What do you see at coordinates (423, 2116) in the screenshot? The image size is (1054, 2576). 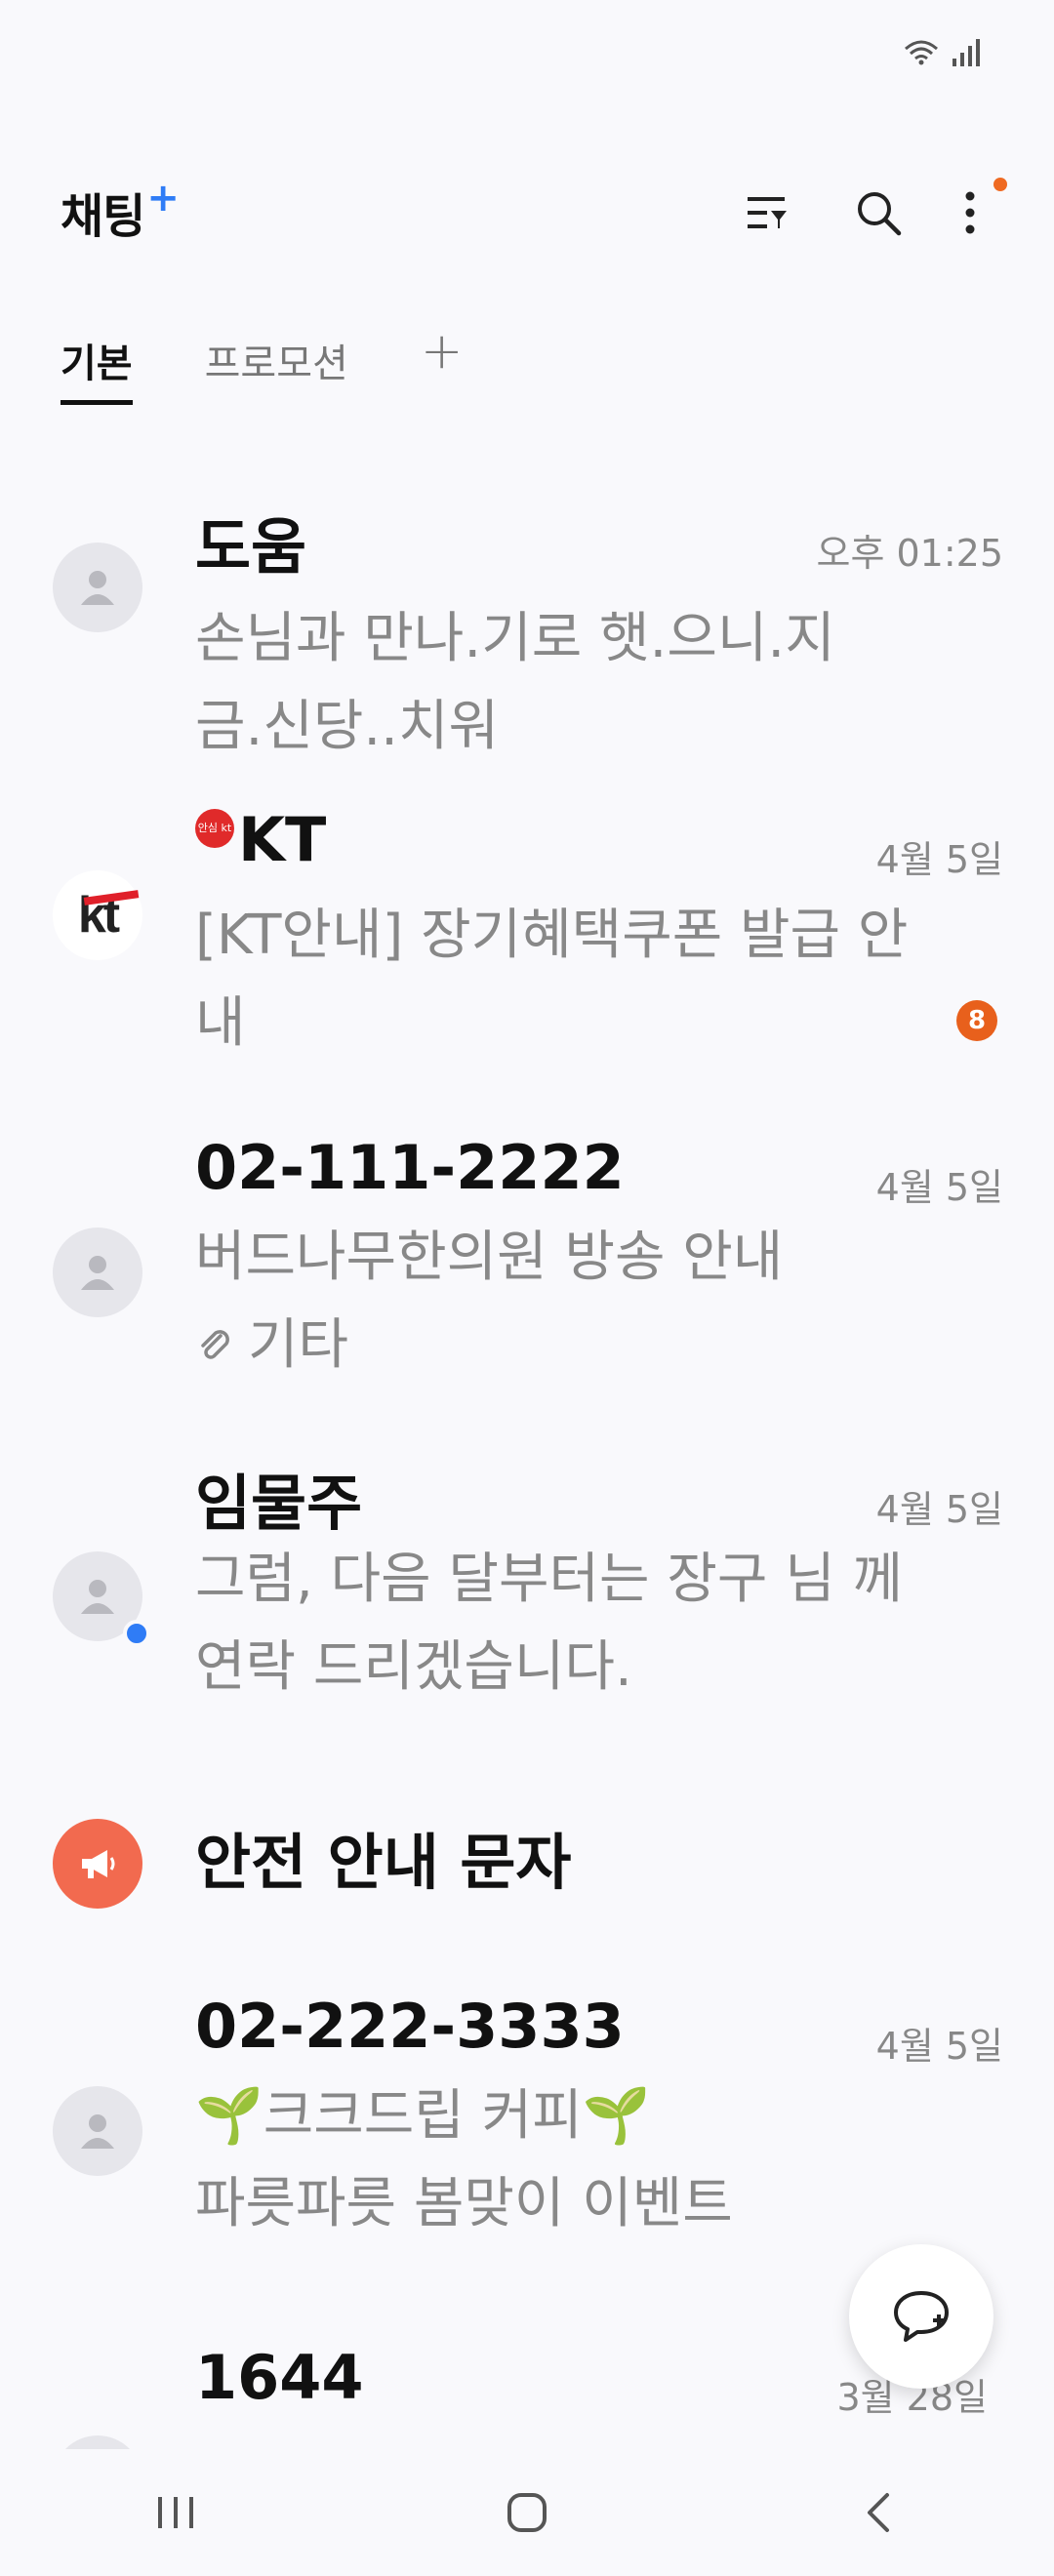 I see `conversation-preview-line1: 🌱크크드립 커피🌱` at bounding box center [423, 2116].